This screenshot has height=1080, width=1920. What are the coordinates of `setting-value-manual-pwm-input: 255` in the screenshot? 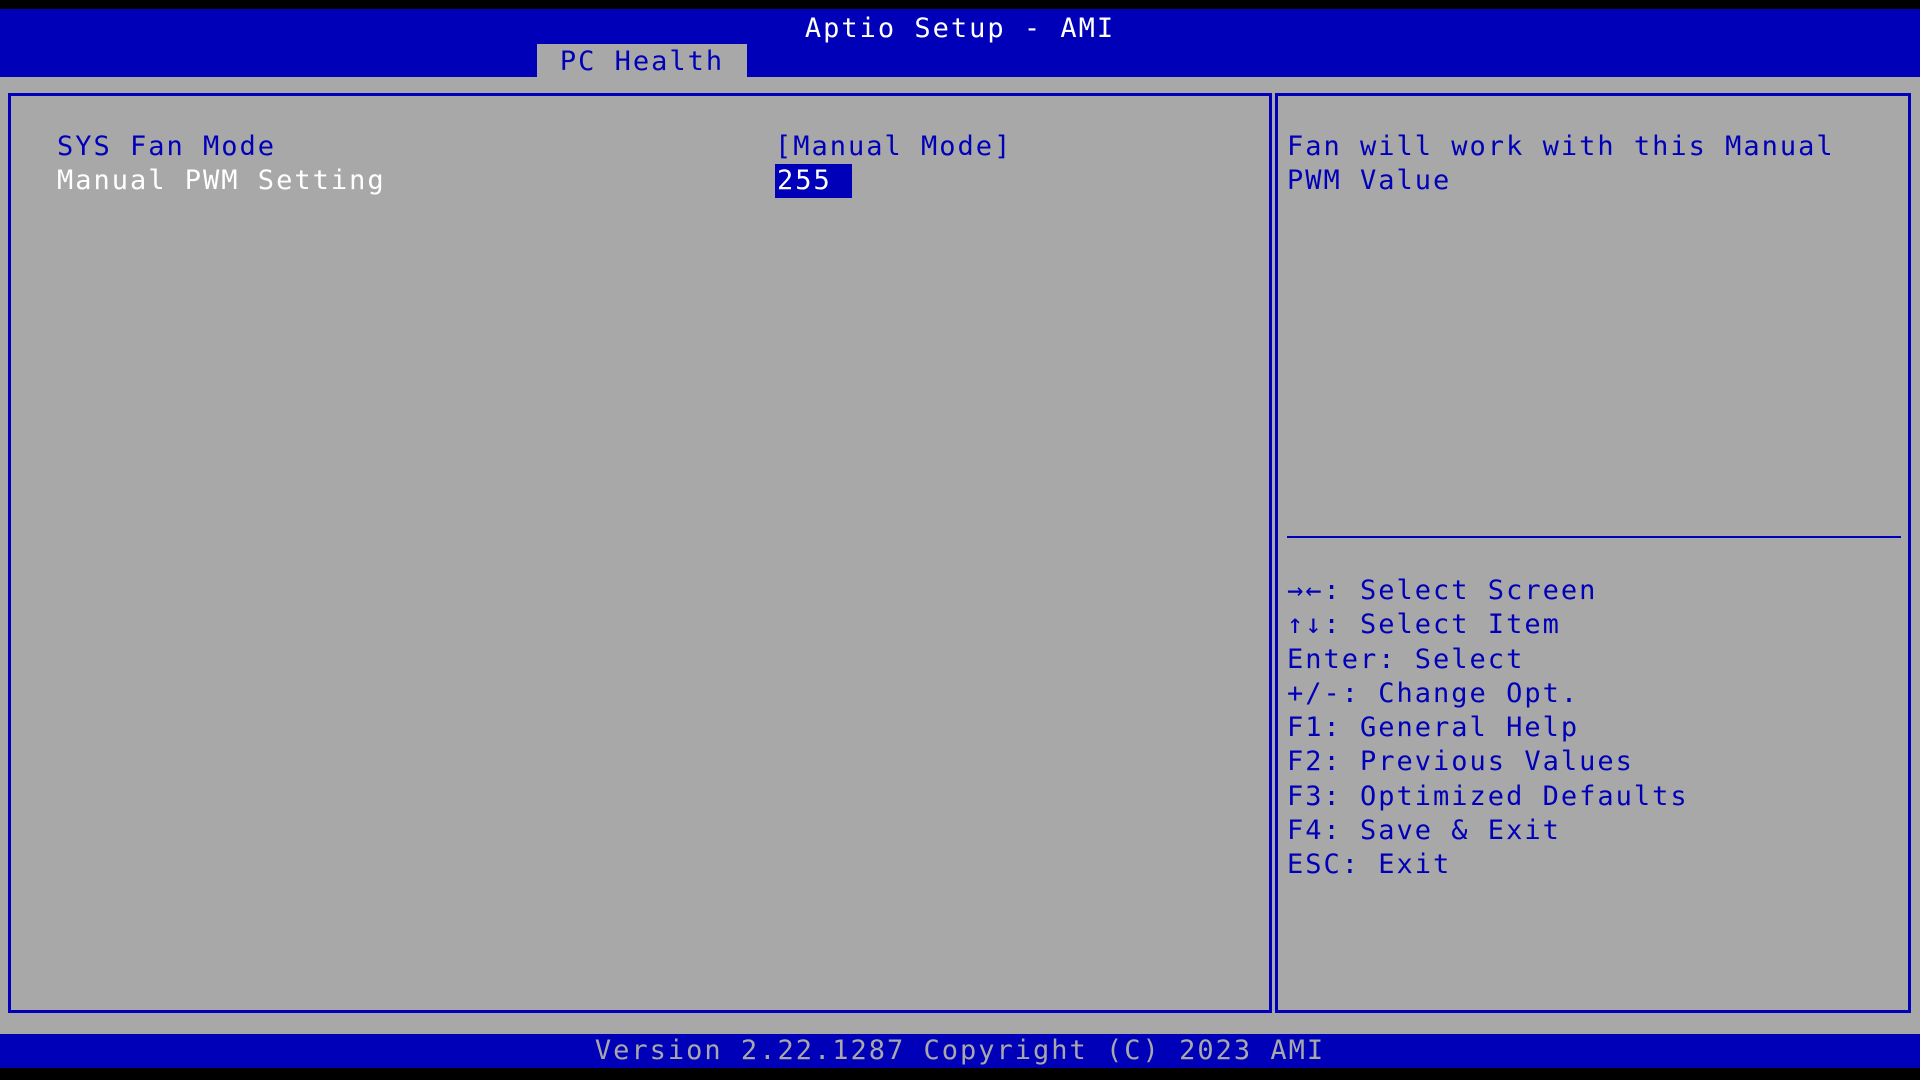 It's located at (813, 181).